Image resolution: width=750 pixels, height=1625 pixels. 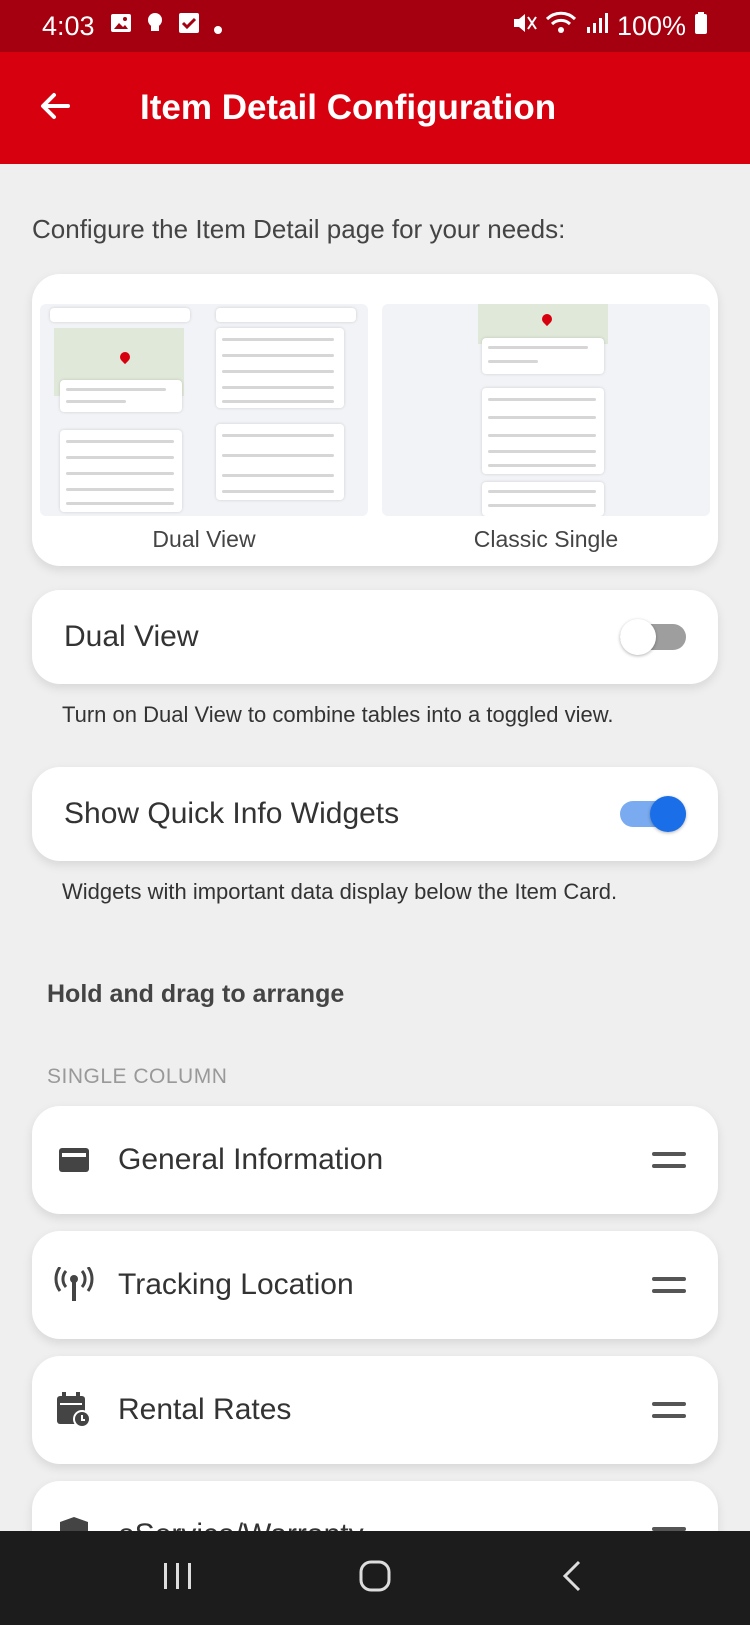 What do you see at coordinates (131, 636) in the screenshot?
I see `dual-view-label: Dual View` at bounding box center [131, 636].